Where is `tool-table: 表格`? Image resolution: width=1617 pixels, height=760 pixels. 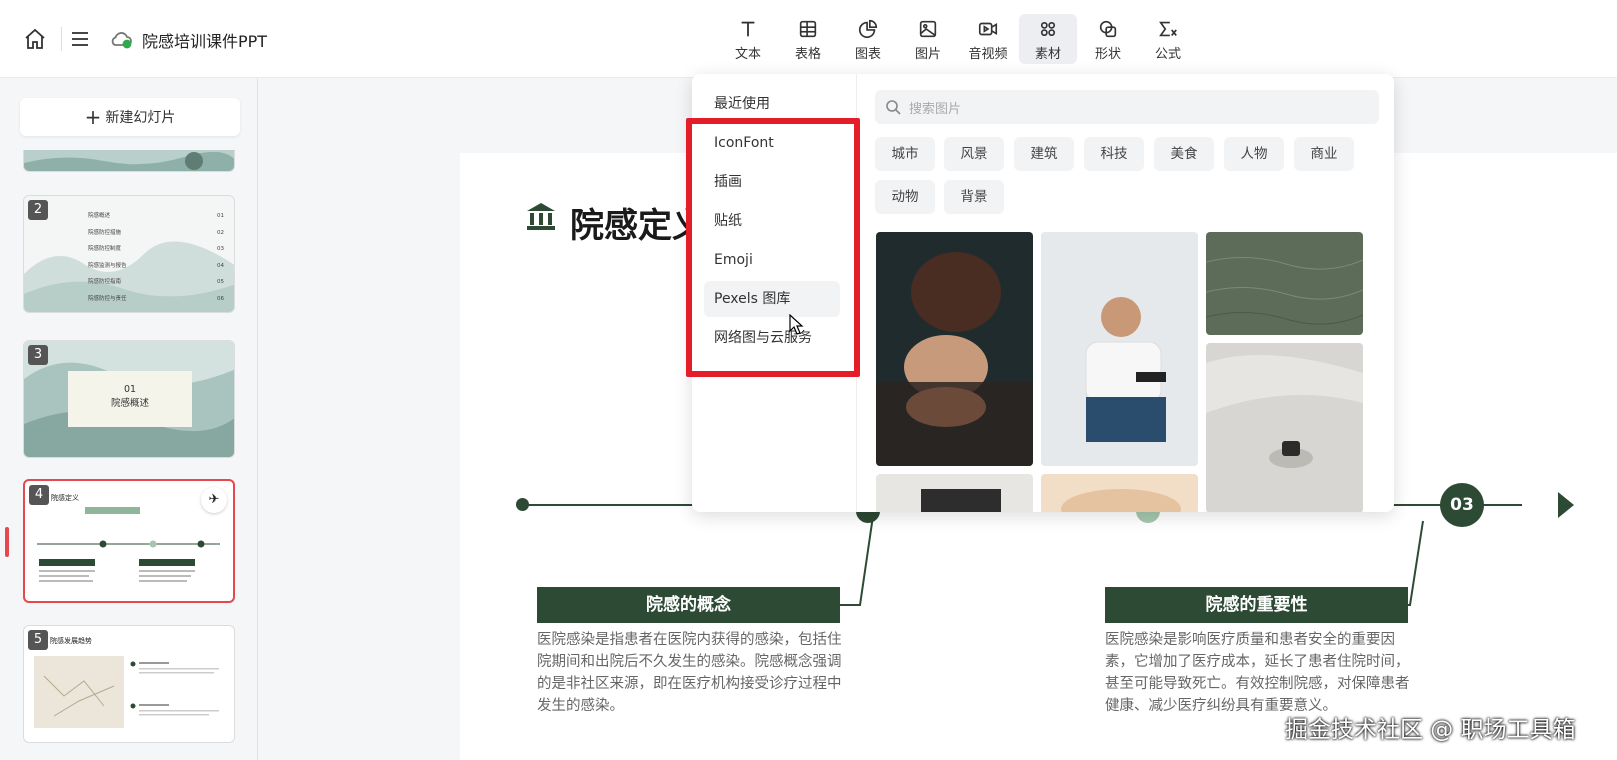 tool-table: 表格 is located at coordinates (808, 39).